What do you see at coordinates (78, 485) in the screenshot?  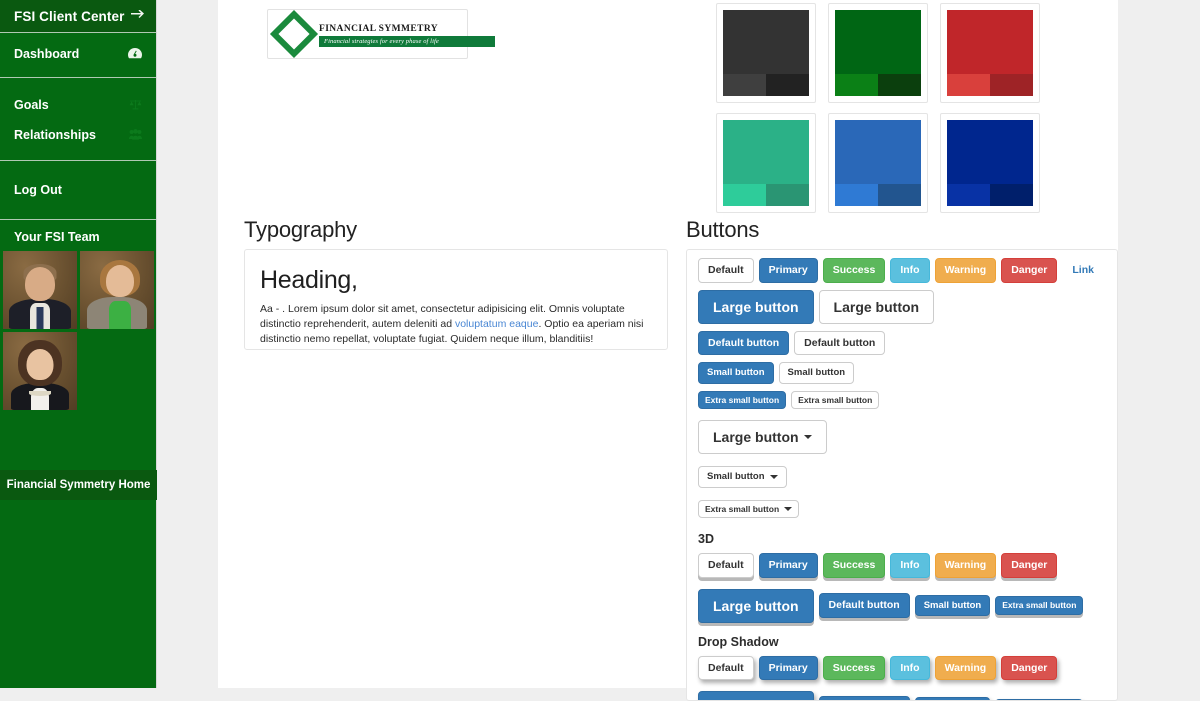 I see `sidebar-footer-link: Financial Symmetry Home` at bounding box center [78, 485].